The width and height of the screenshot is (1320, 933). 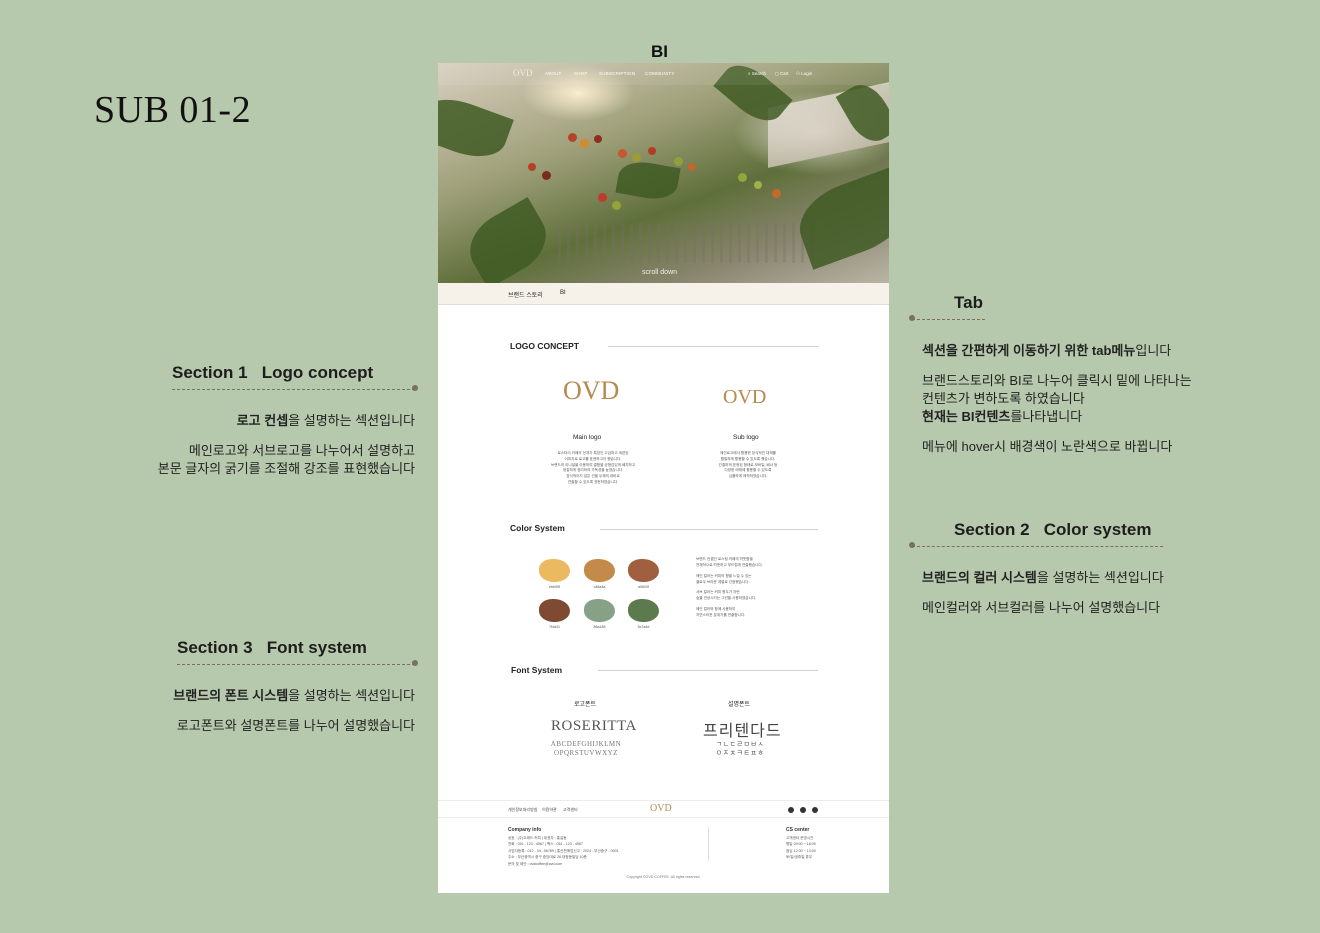 I want to click on logo-concept-heading: LOGO CONCEPT, so click(x=544, y=346).